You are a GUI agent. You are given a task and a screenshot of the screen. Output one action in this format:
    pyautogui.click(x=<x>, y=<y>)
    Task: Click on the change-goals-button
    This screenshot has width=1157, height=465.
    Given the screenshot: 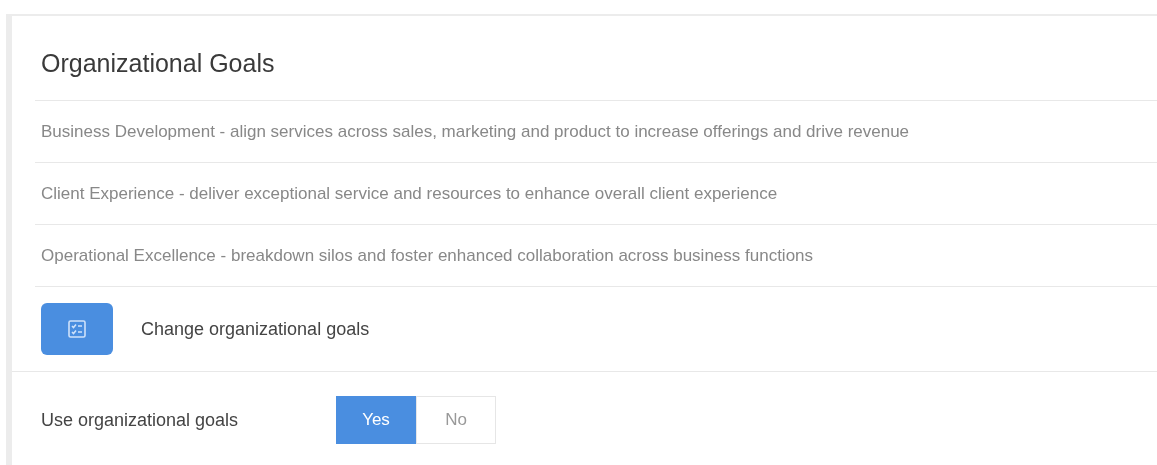 What is the action you would take?
    pyautogui.click(x=77, y=329)
    